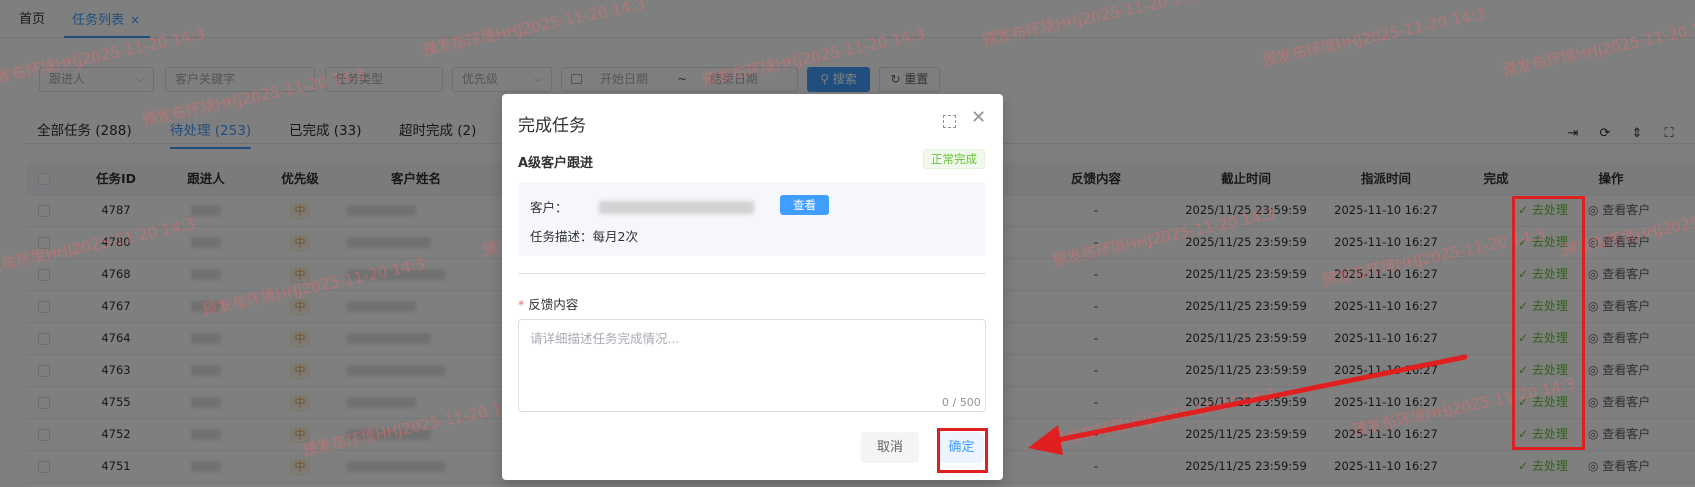 The height and width of the screenshot is (487, 1695). I want to click on feedback-label: * 反馈内容, so click(548, 303).